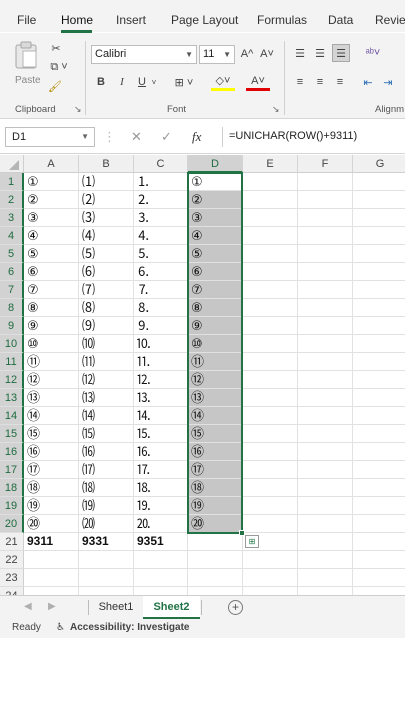 Image resolution: width=405 pixels, height=720 pixels. What do you see at coordinates (51, 434) in the screenshot?
I see `cell-a15: ⑮` at bounding box center [51, 434].